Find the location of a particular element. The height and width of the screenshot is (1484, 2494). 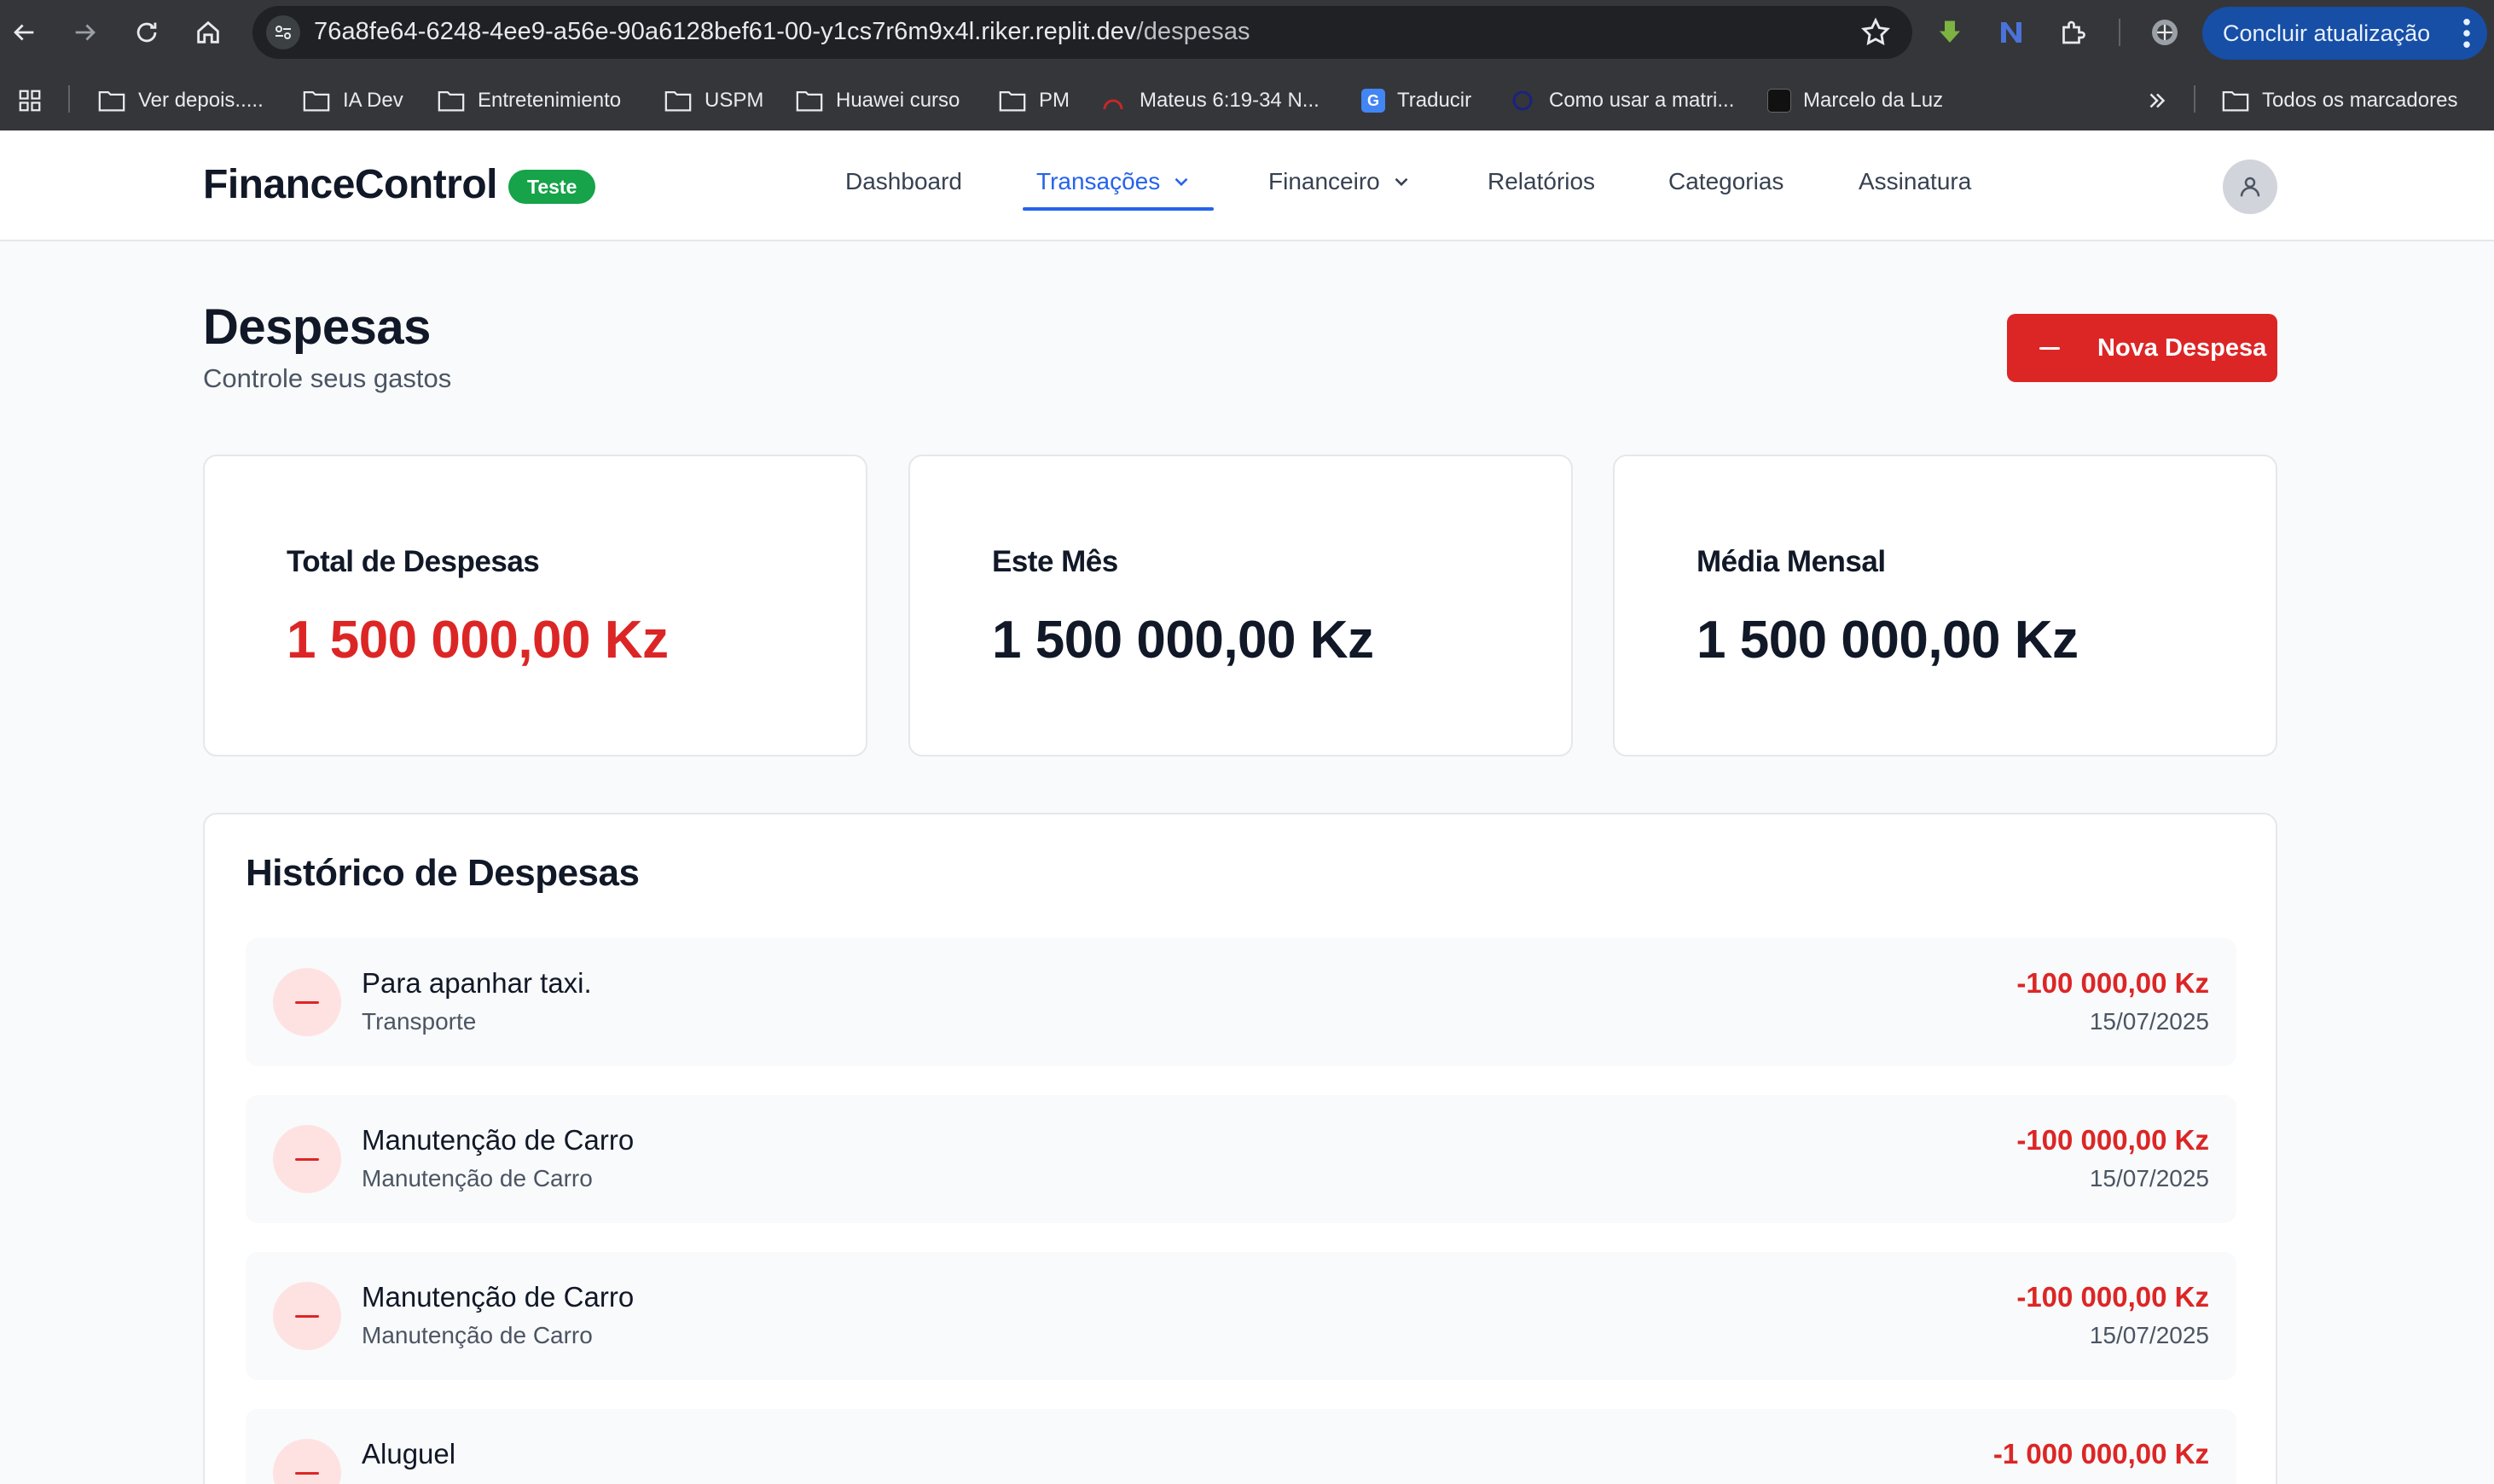

bookmark-folder: PM is located at coordinates (1034, 100).